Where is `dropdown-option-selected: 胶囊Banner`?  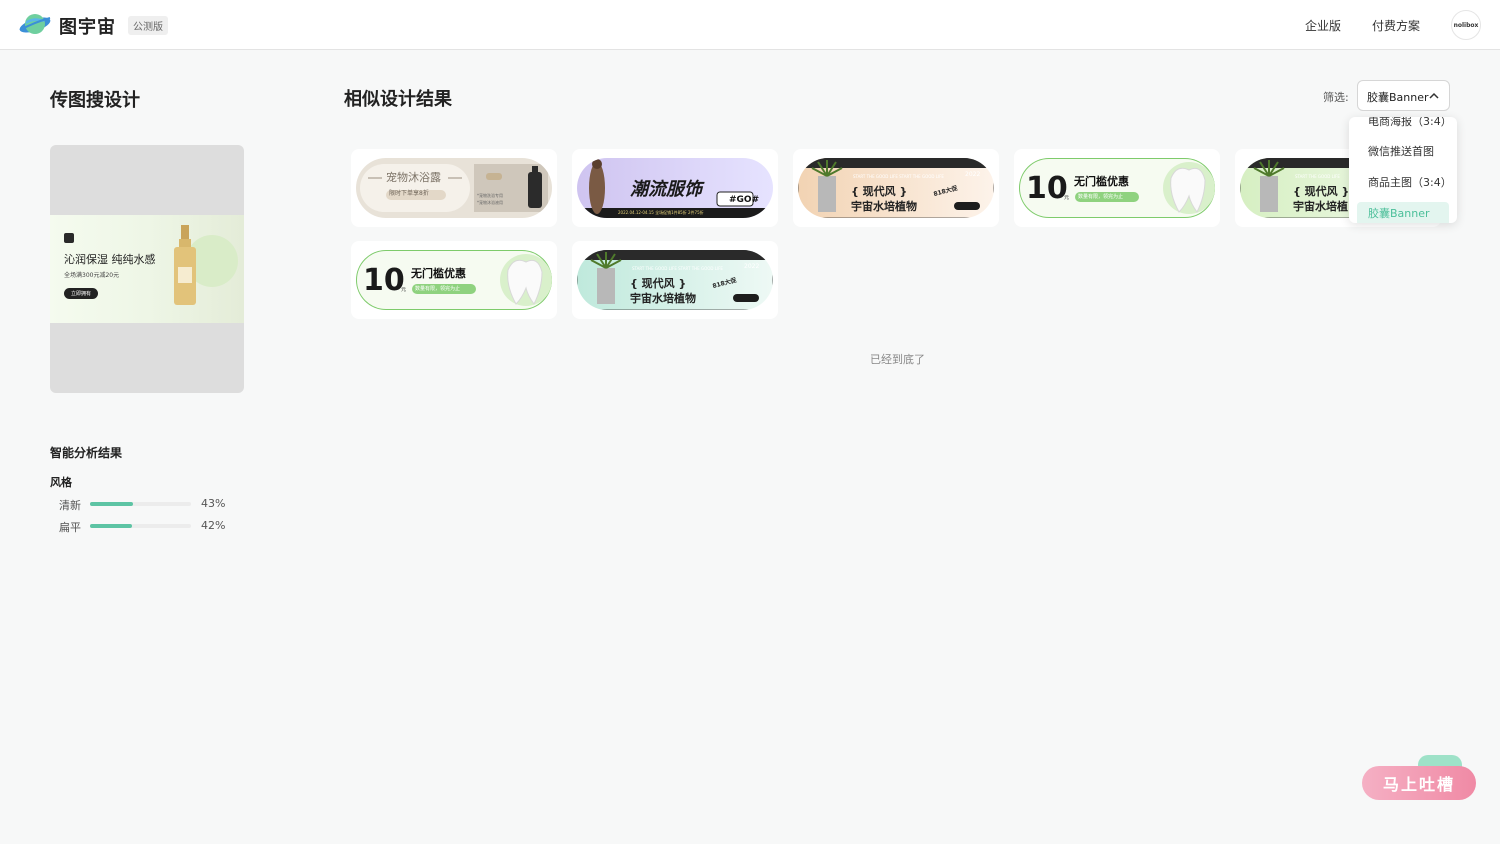 dropdown-option-selected: 胶囊Banner is located at coordinates (1403, 212).